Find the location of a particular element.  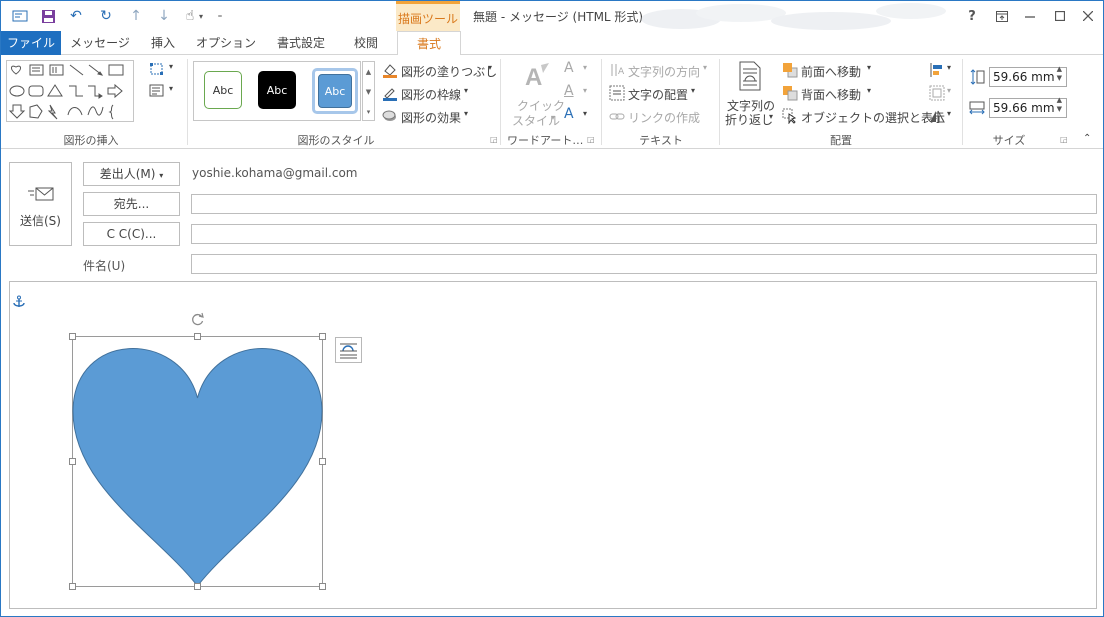

style-sample-black: Abc is located at coordinates (277, 90).